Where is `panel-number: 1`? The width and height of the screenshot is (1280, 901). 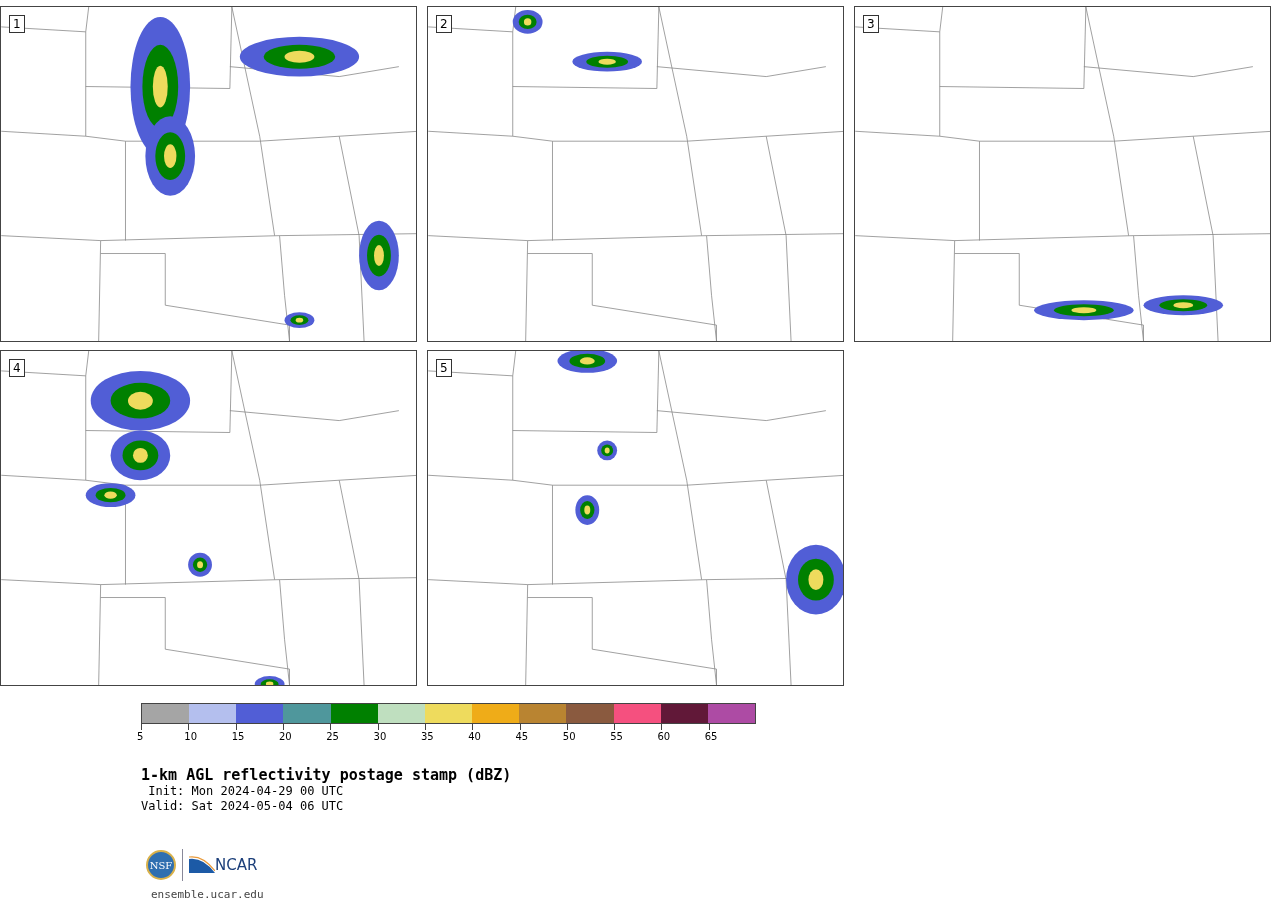
panel-number: 1 is located at coordinates (17, 24).